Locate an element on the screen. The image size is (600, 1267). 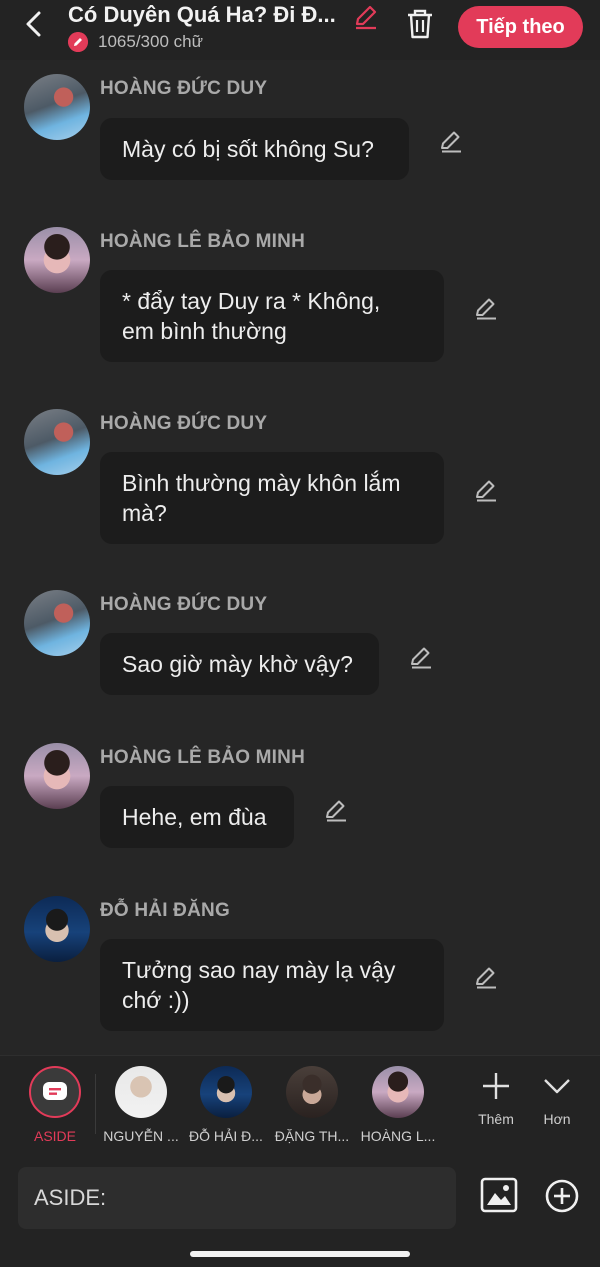
message-text: chớ :)) is located at coordinates (156, 1000).